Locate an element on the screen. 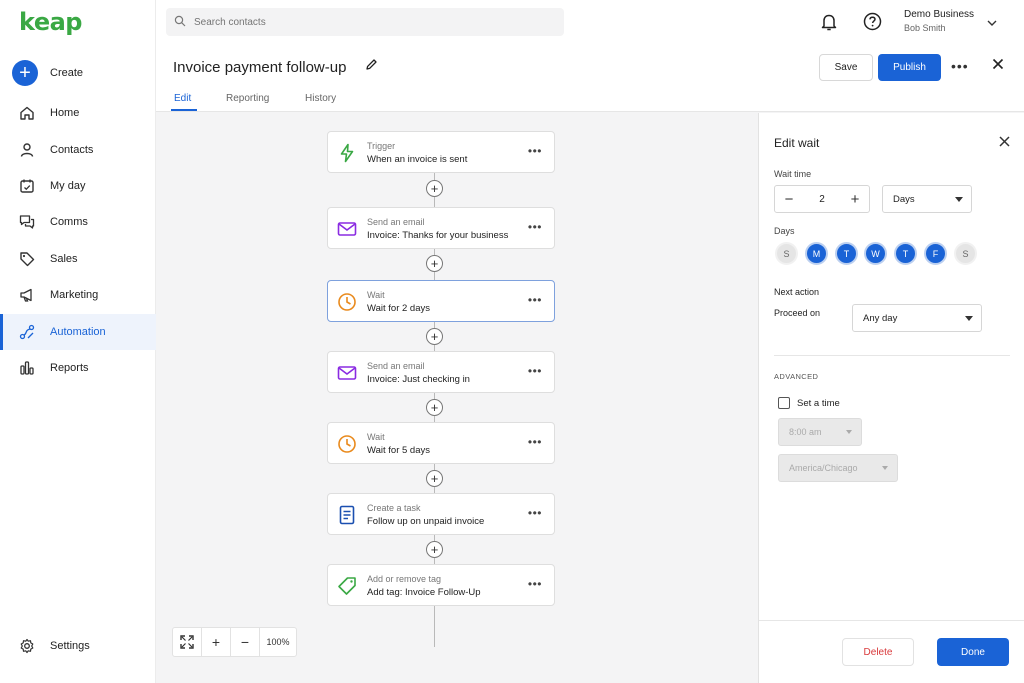  account-user-name: Bob Smith is located at coordinates (925, 28).